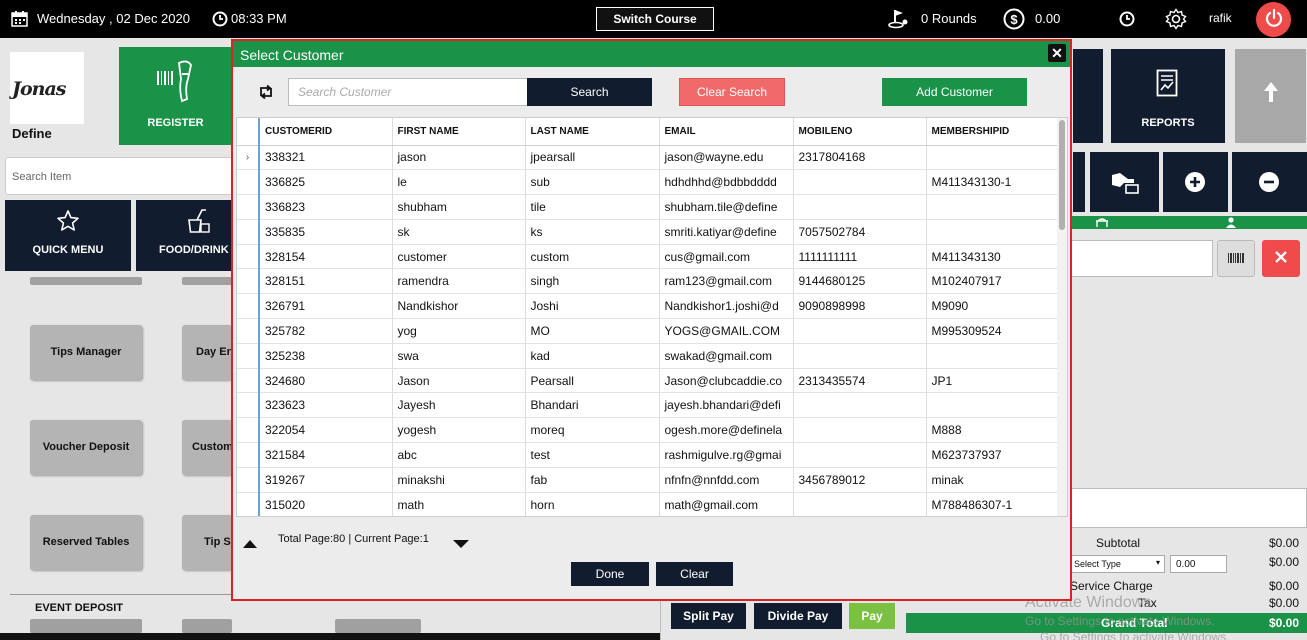 The image size is (1307, 640). I want to click on right-tile-partial, so click(1088, 96).